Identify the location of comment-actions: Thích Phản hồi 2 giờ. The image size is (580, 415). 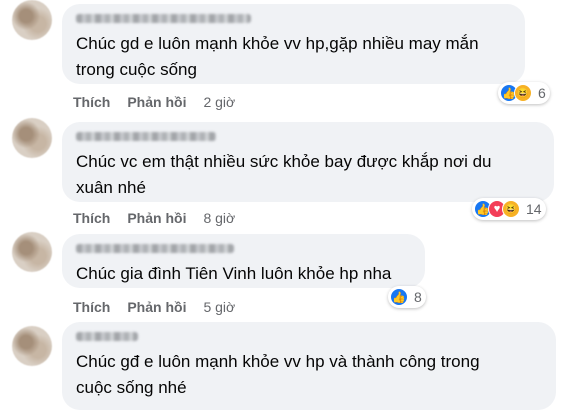
(154, 102).